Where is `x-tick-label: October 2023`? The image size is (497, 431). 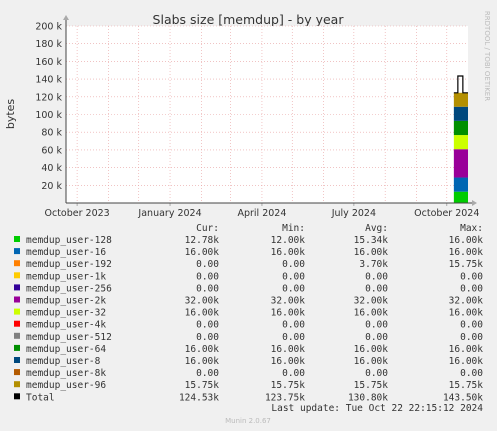
x-tick-label: October 2023 is located at coordinates (77, 213).